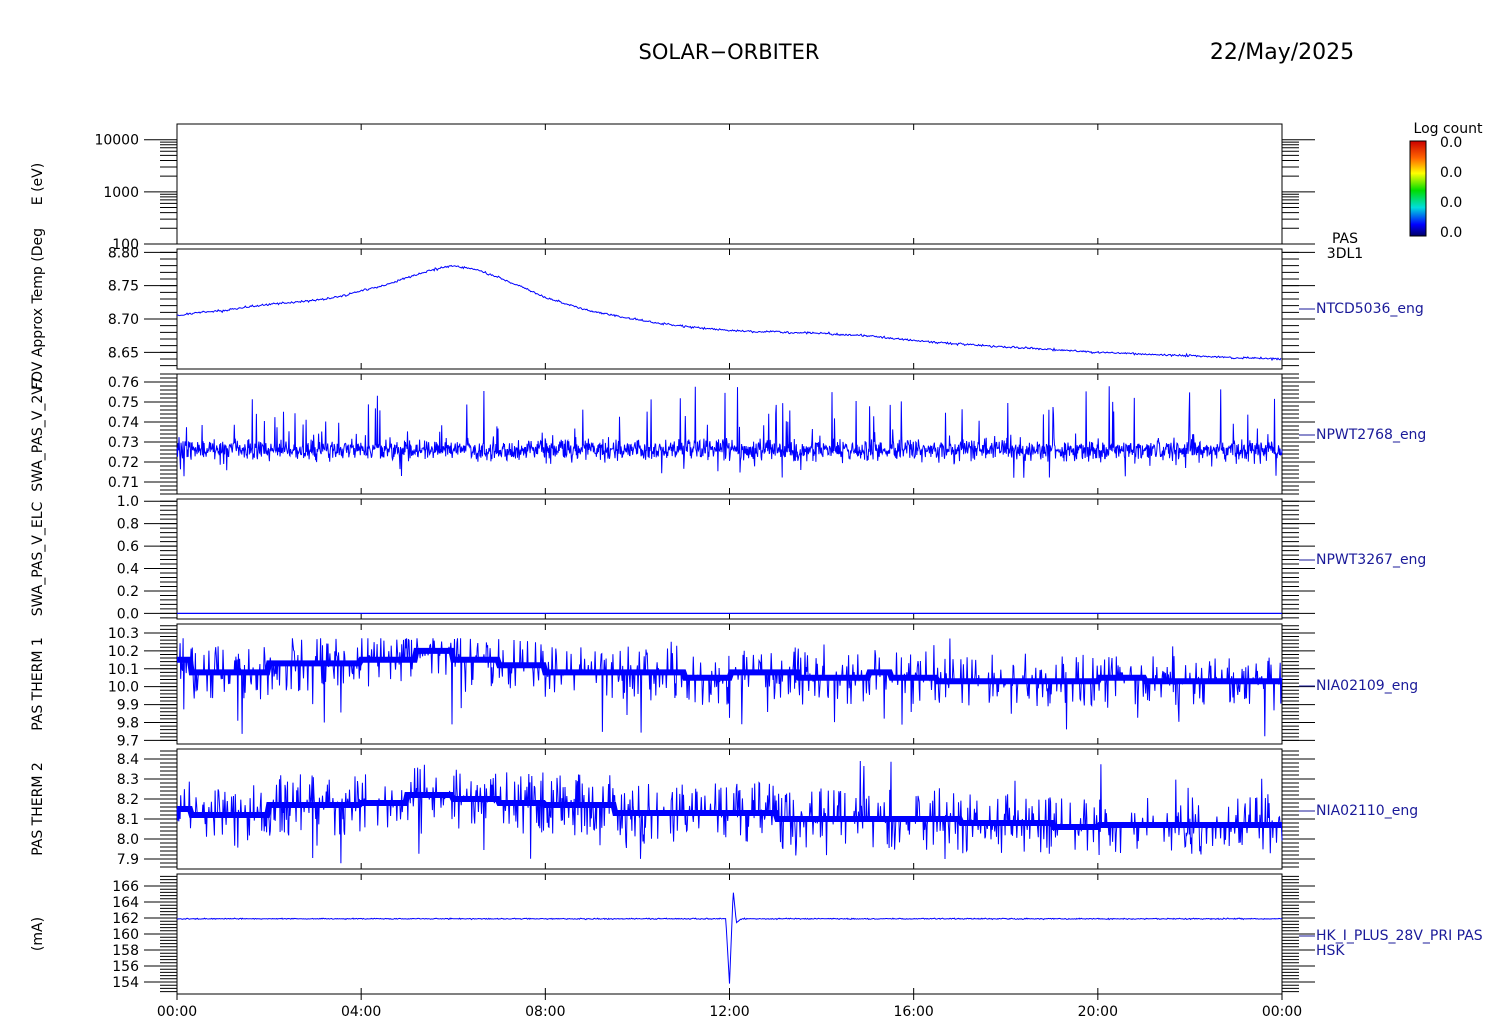 The height and width of the screenshot is (1024, 1512). What do you see at coordinates (128, 760) in the screenshot?
I see `y-tick-label: 8.4` at bounding box center [128, 760].